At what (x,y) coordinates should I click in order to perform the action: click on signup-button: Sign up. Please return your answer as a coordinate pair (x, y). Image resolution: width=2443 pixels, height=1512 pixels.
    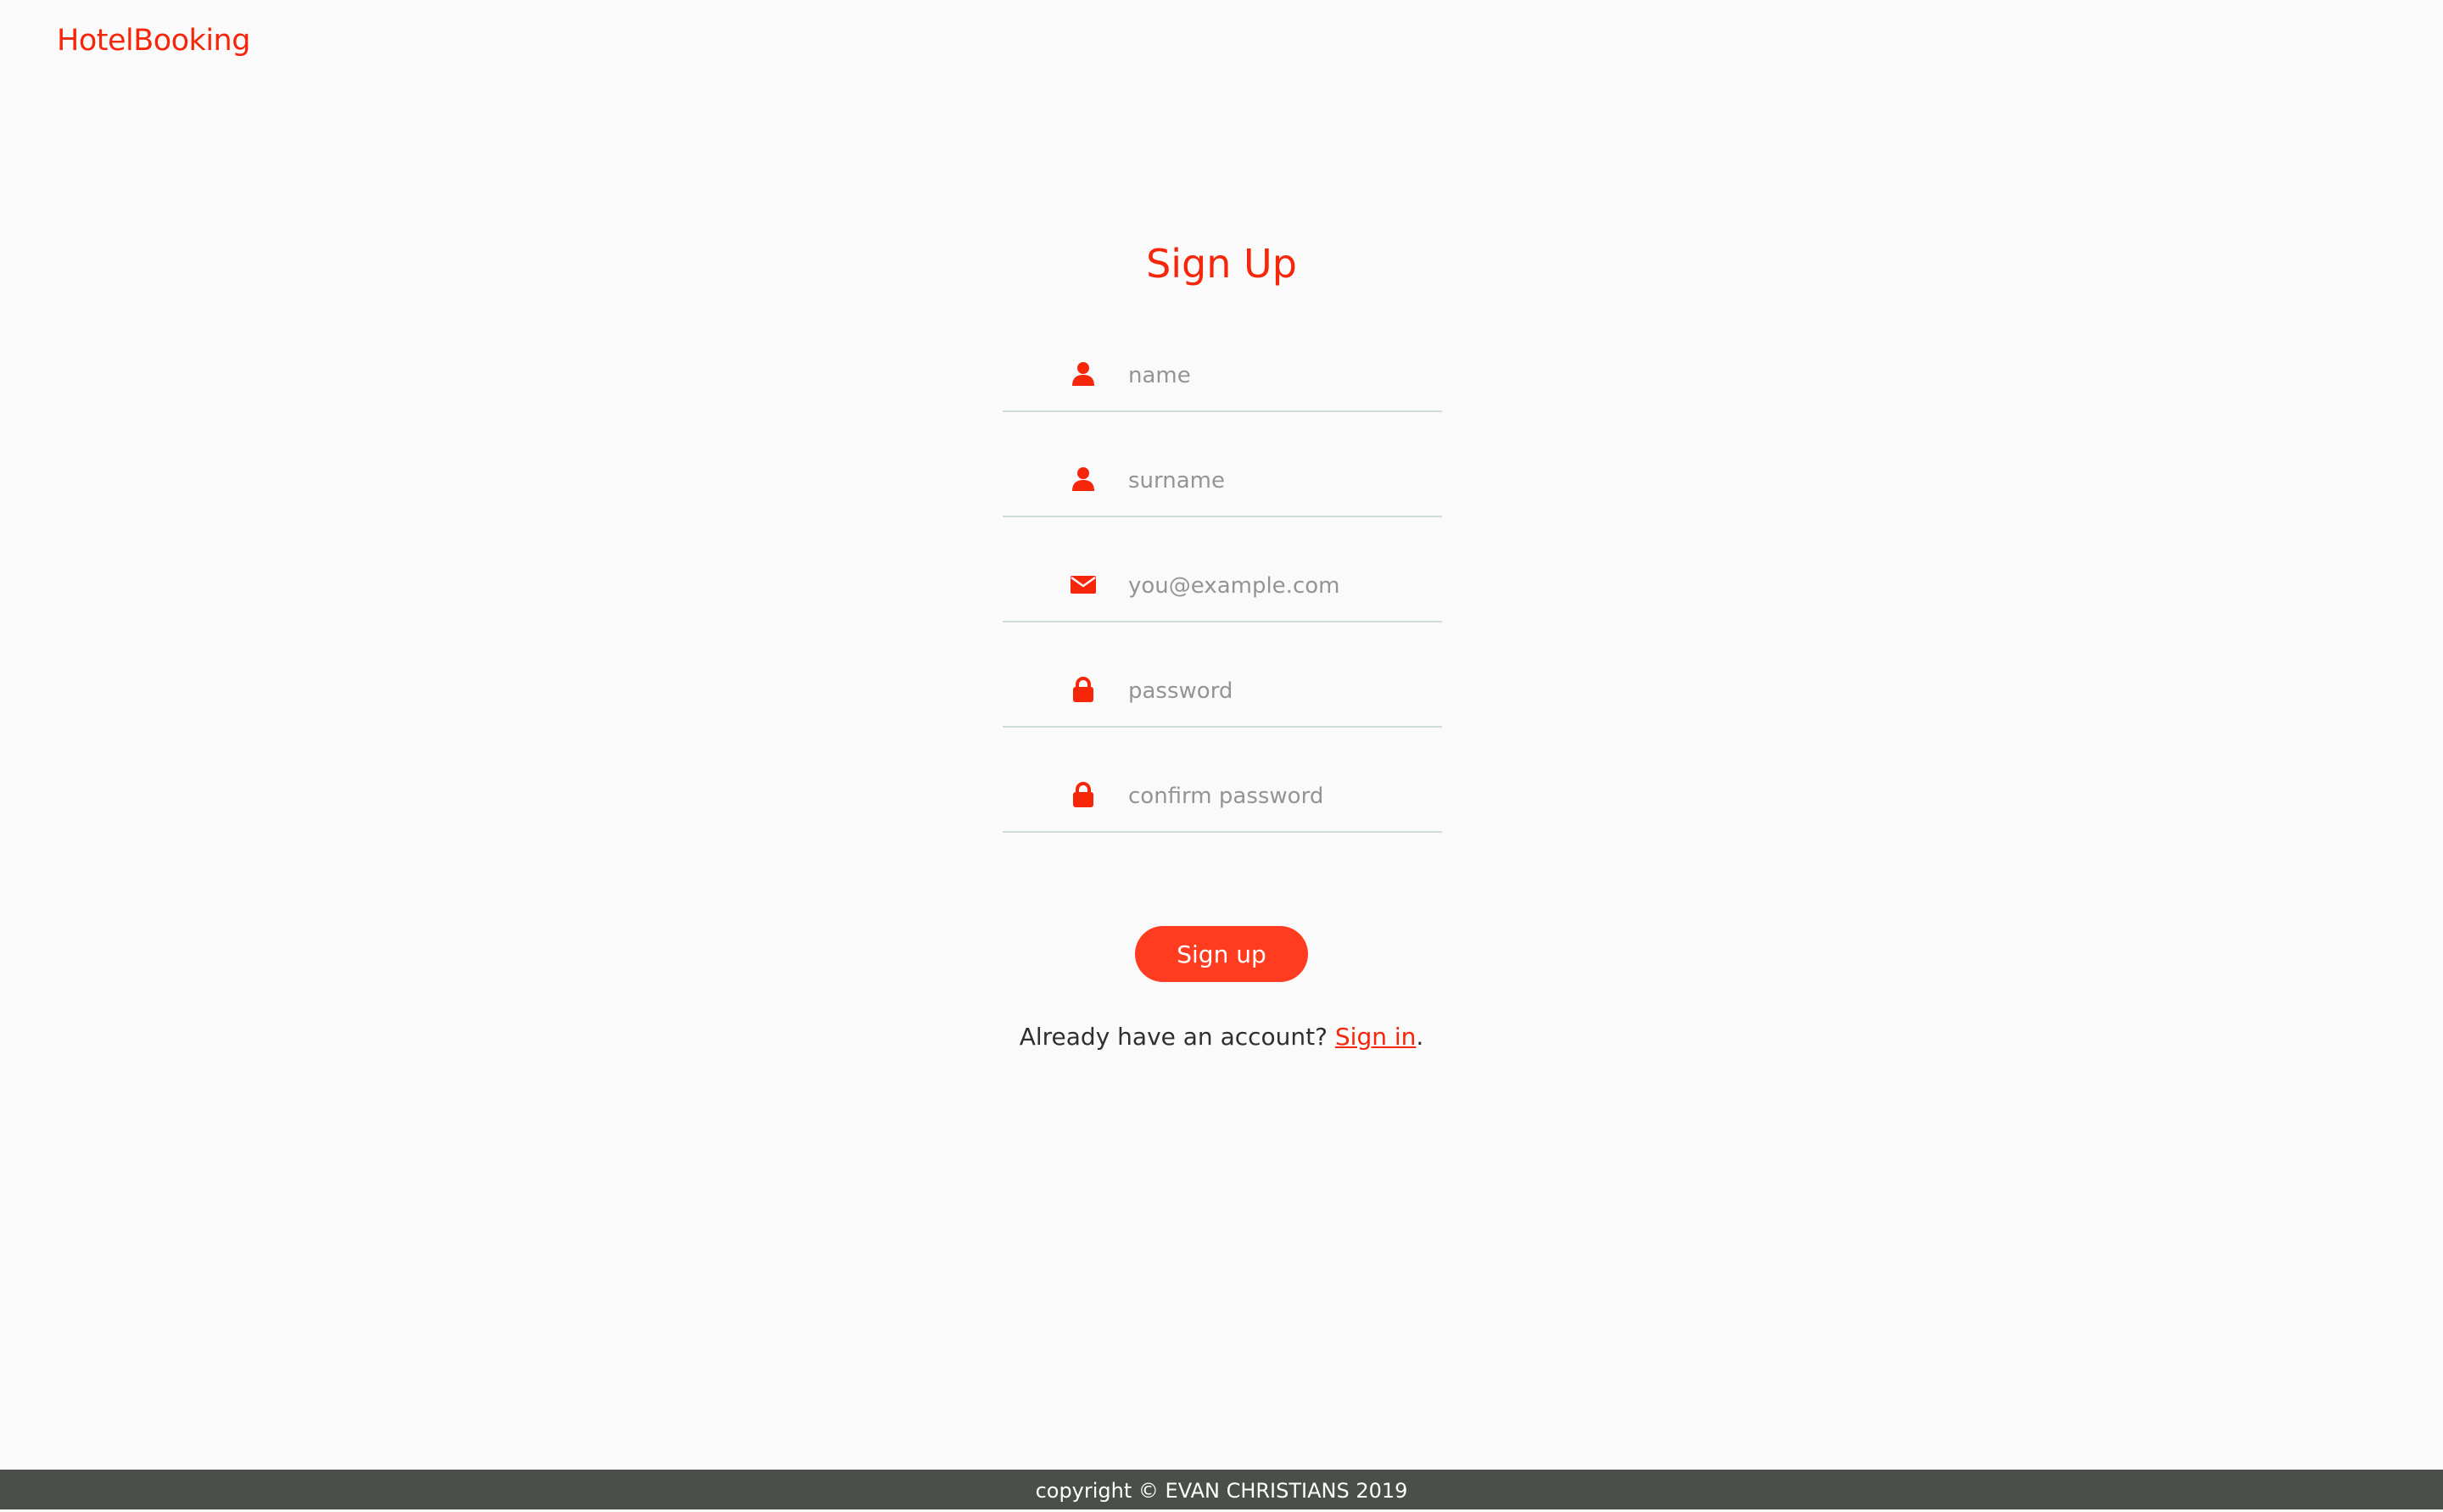
    Looking at the image, I should click on (1221, 954).